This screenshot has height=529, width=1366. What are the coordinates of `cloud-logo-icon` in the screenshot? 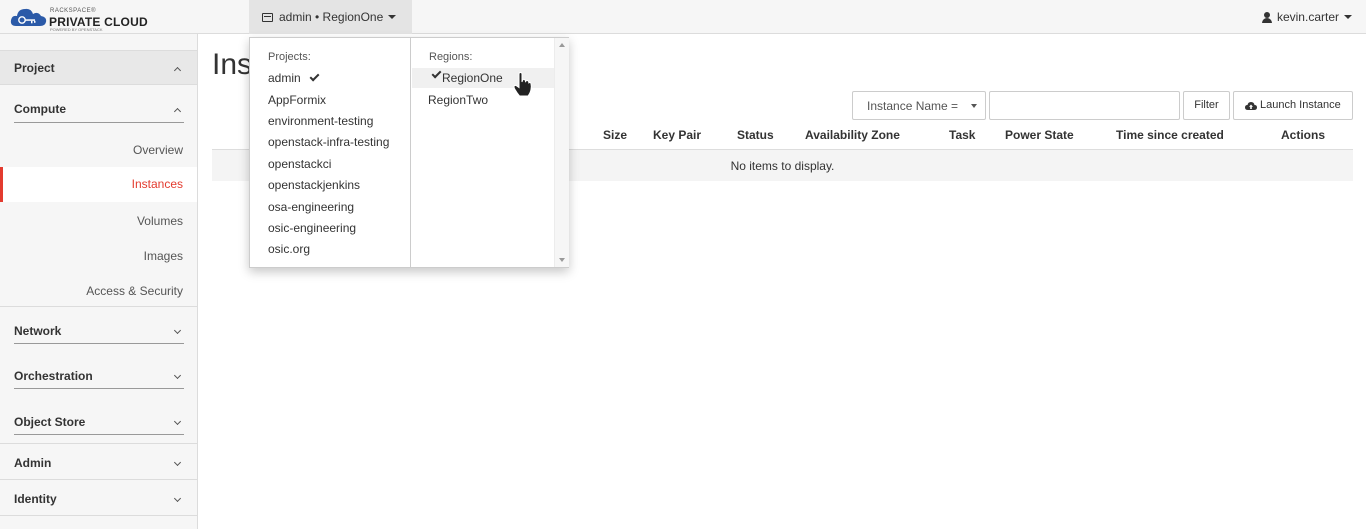 It's located at (28, 17).